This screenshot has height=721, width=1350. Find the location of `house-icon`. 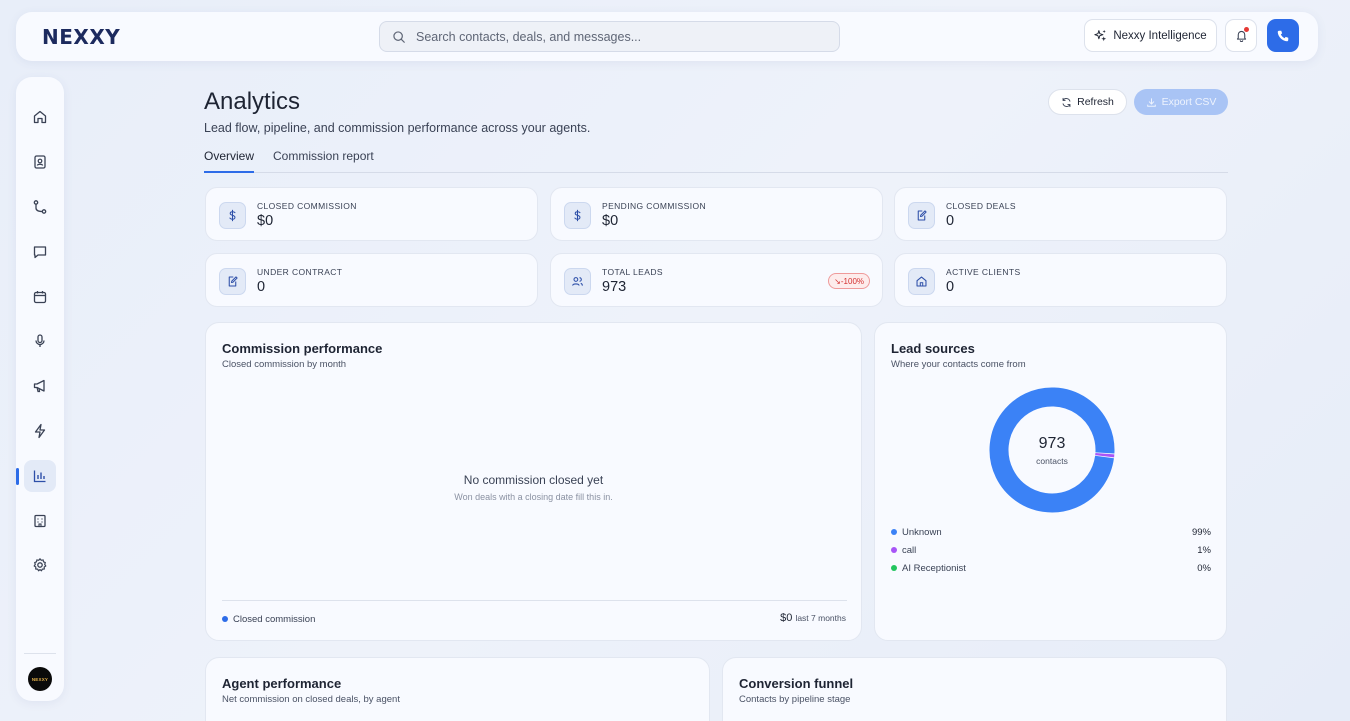

house-icon is located at coordinates (921, 281).